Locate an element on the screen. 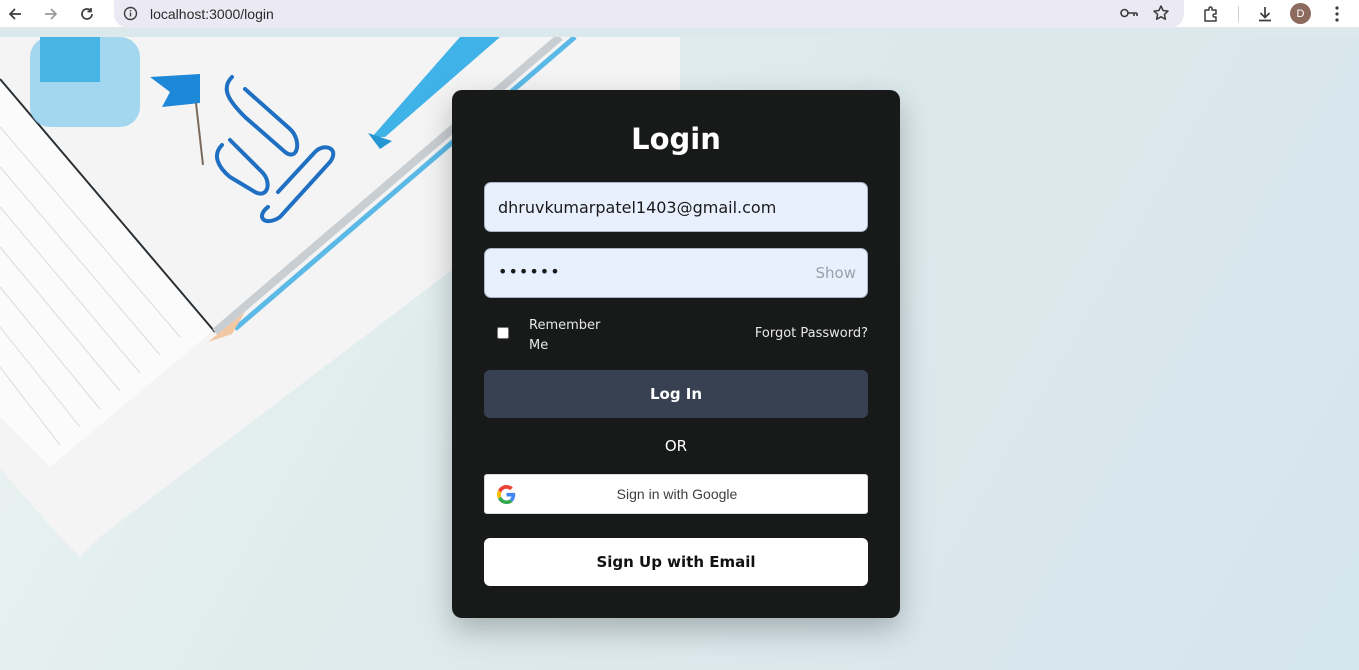 The height and width of the screenshot is (670, 1359). back-arrow-icon is located at coordinates (15, 14).